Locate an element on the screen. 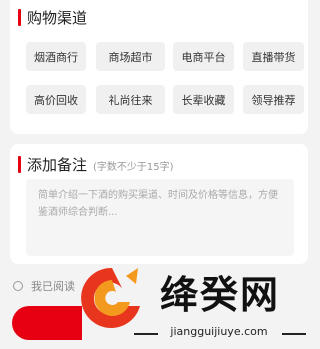 The width and height of the screenshot is (320, 349). channel-section-title: 购物渠道 is located at coordinates (52, 17).